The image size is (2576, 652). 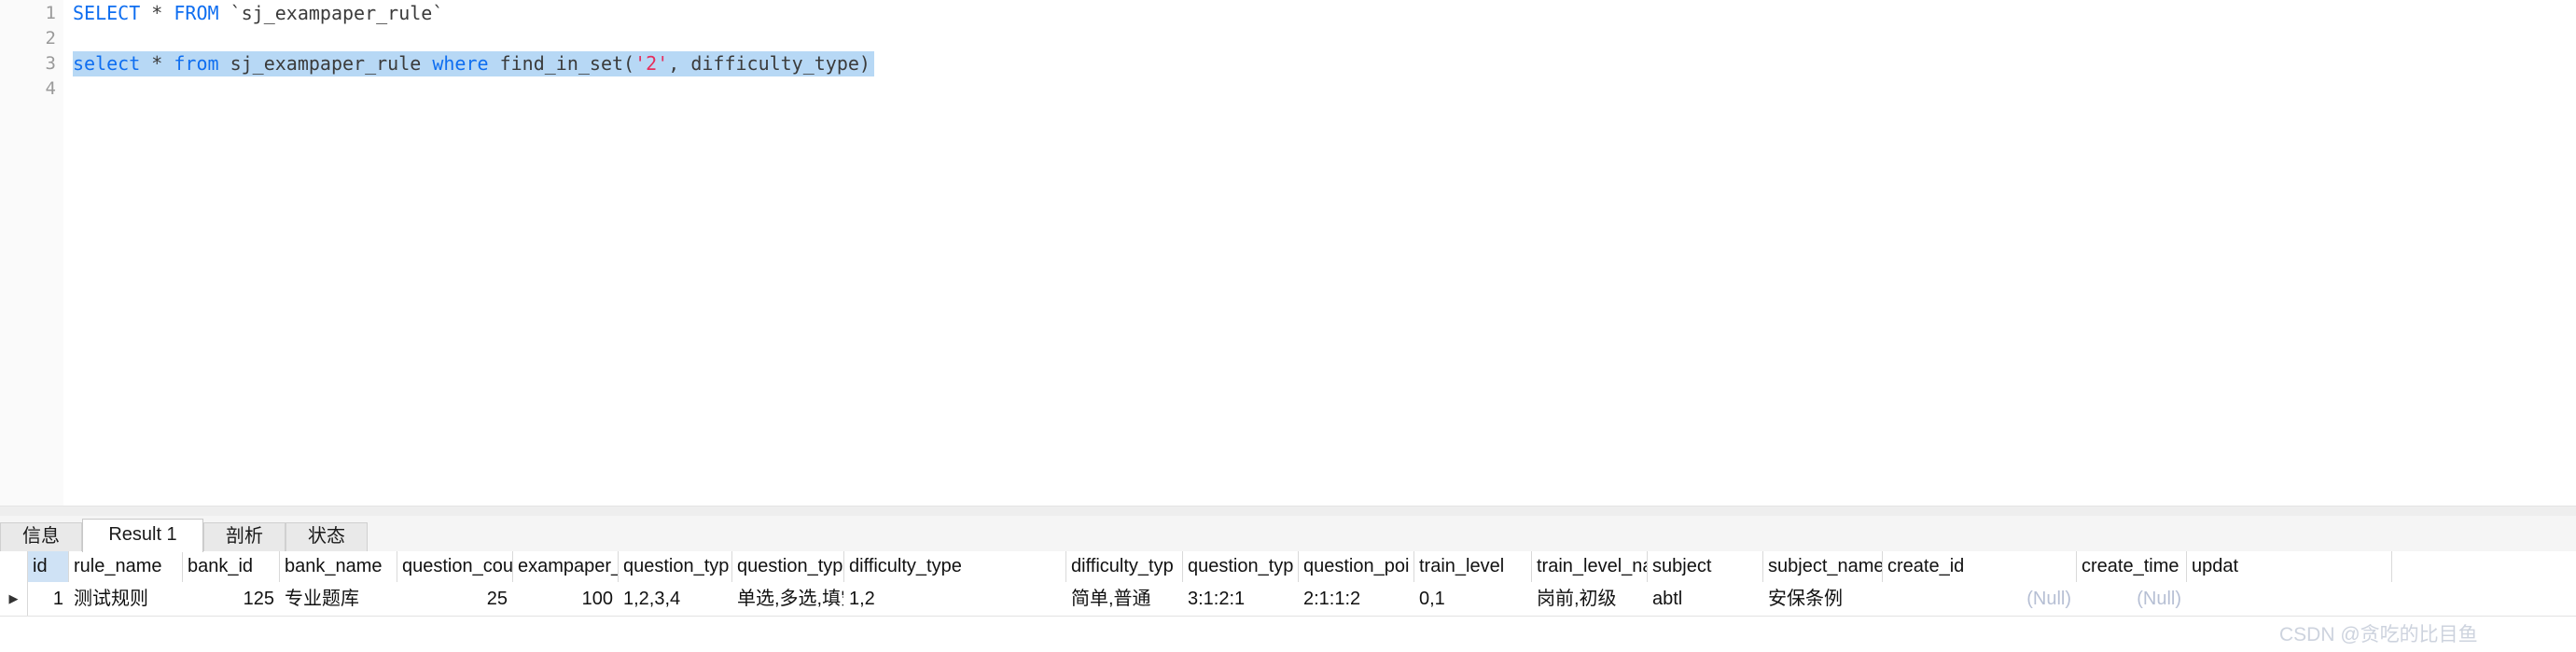 I want to click on column-header-create_time: create_time, so click(x=2132, y=566).